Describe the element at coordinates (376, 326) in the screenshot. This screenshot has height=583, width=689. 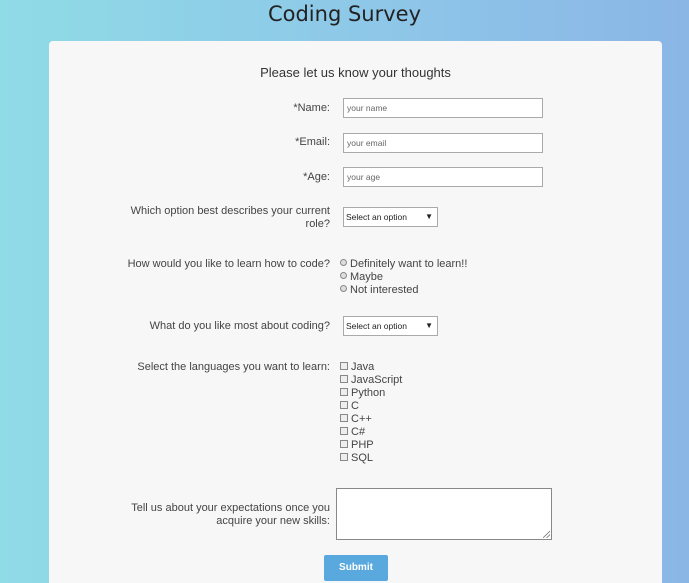
I see `like-most-select-value: Select an option` at that location.